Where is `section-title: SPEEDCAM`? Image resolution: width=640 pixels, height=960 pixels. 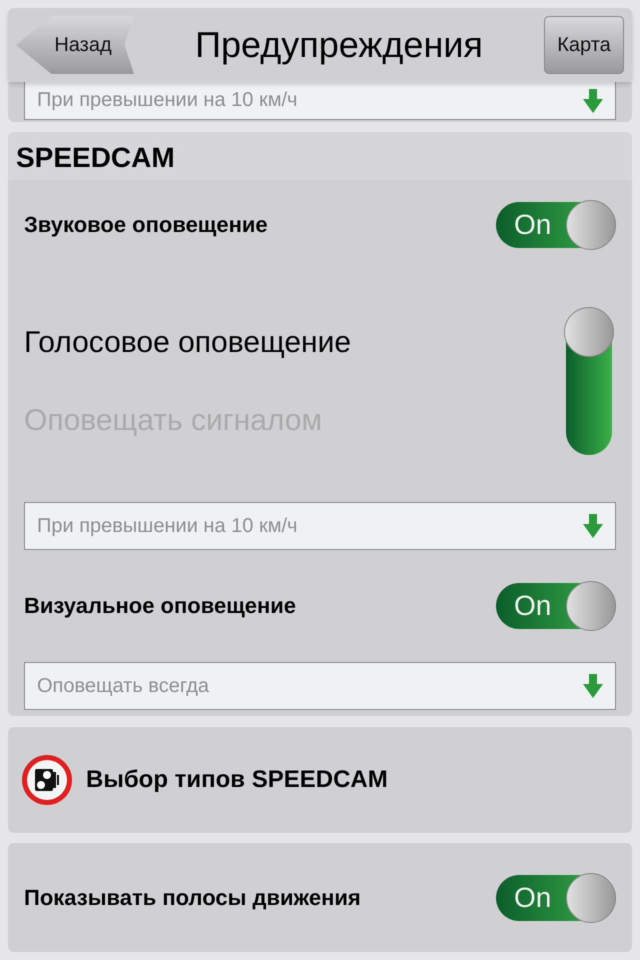 section-title: SPEEDCAM is located at coordinates (320, 156).